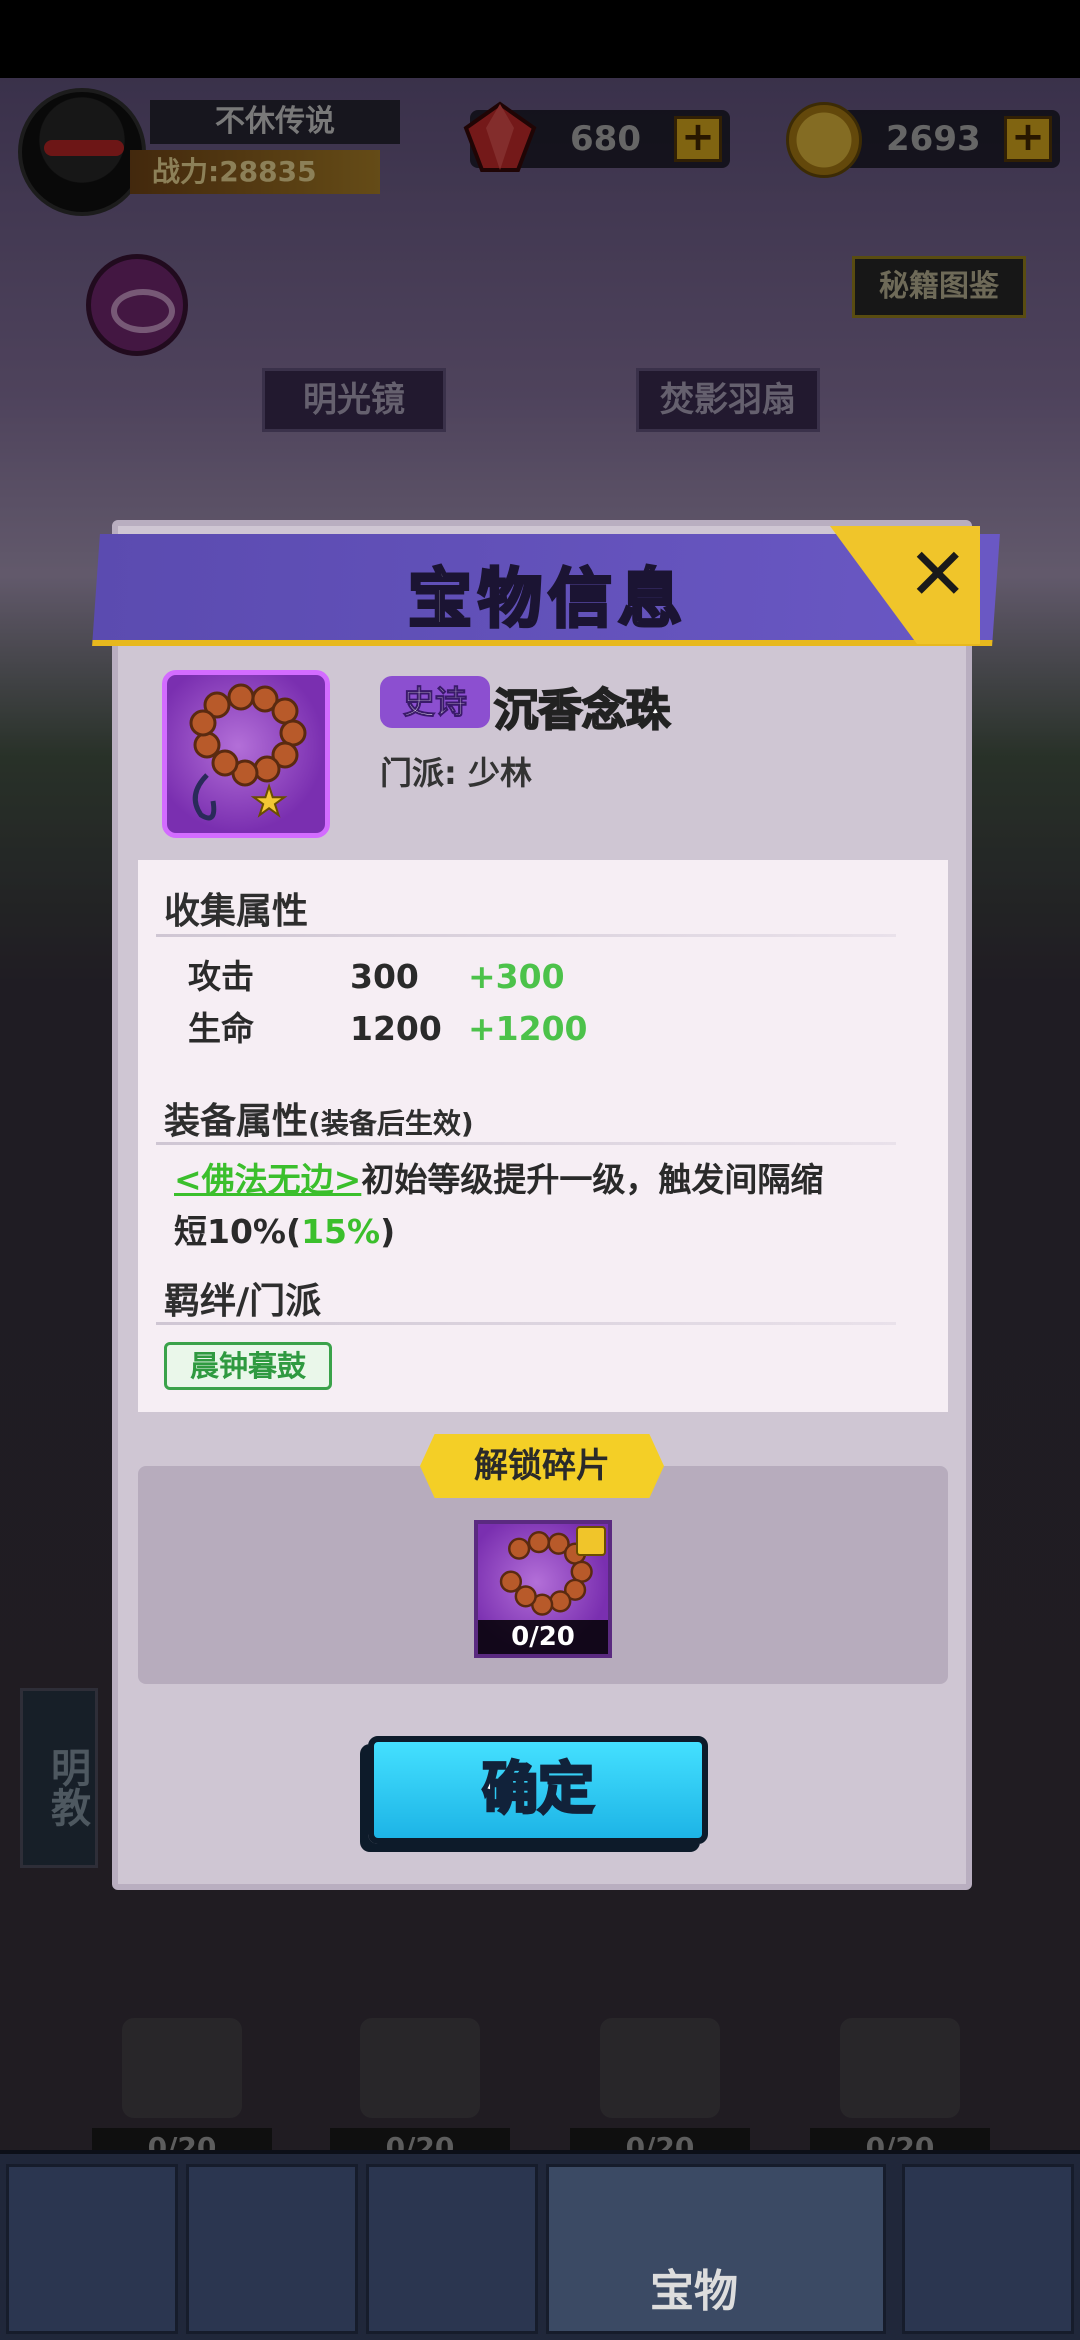 This screenshot has height=2340, width=1080. I want to click on equip-attributes-title: 装备属性(装备后生效), so click(319, 1118).